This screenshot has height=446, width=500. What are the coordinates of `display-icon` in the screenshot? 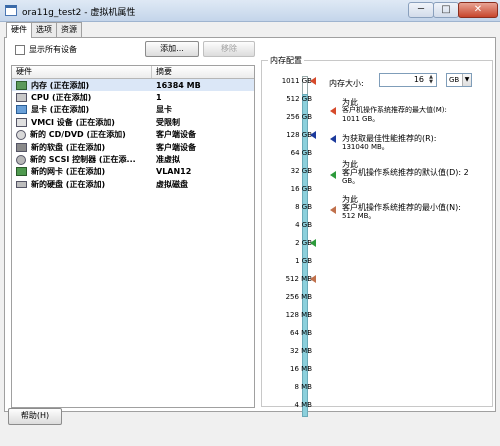 It's located at (21, 110).